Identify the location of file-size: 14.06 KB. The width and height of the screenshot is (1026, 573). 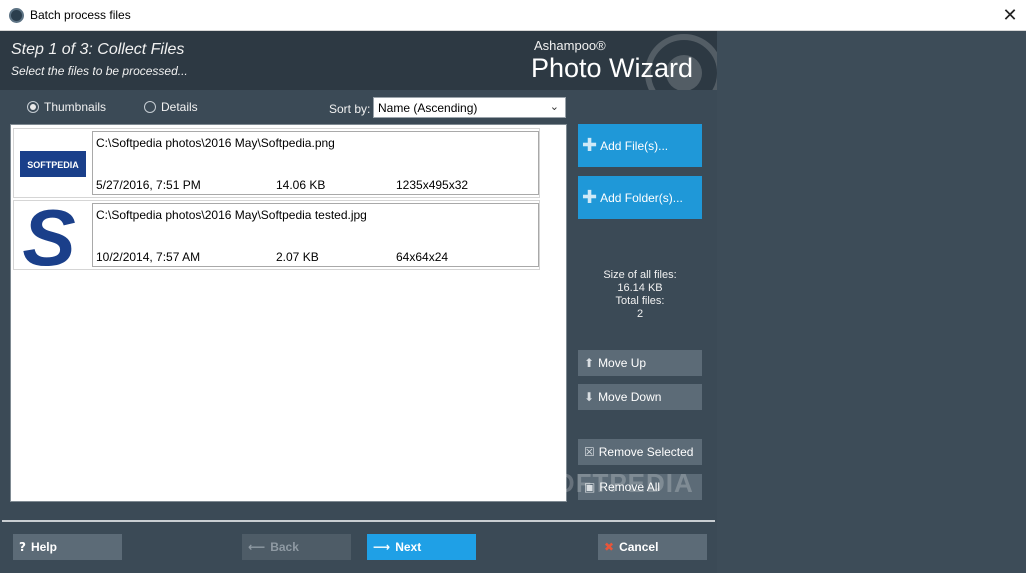
(301, 185).